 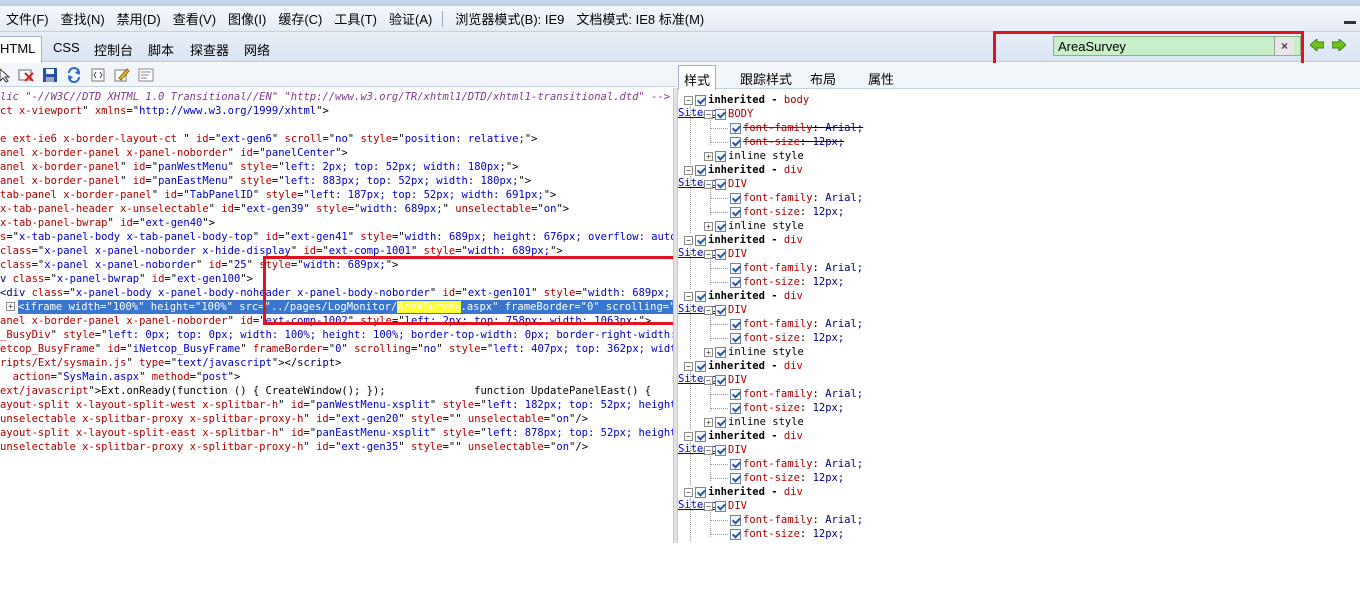 What do you see at coordinates (120, 377) in the screenshot?
I see `source-line: action="SysMain.aspx" method="post">` at bounding box center [120, 377].